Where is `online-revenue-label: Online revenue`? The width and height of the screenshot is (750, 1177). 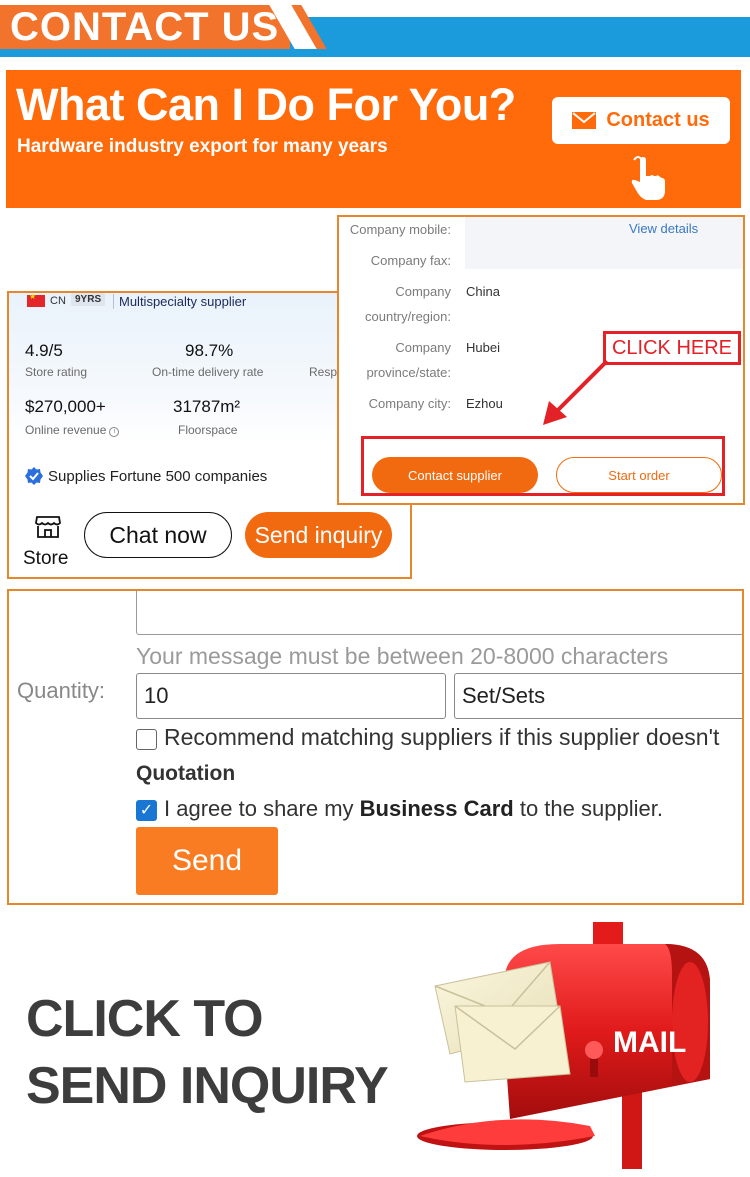
online-revenue-label: Online revenue is located at coordinates (66, 430).